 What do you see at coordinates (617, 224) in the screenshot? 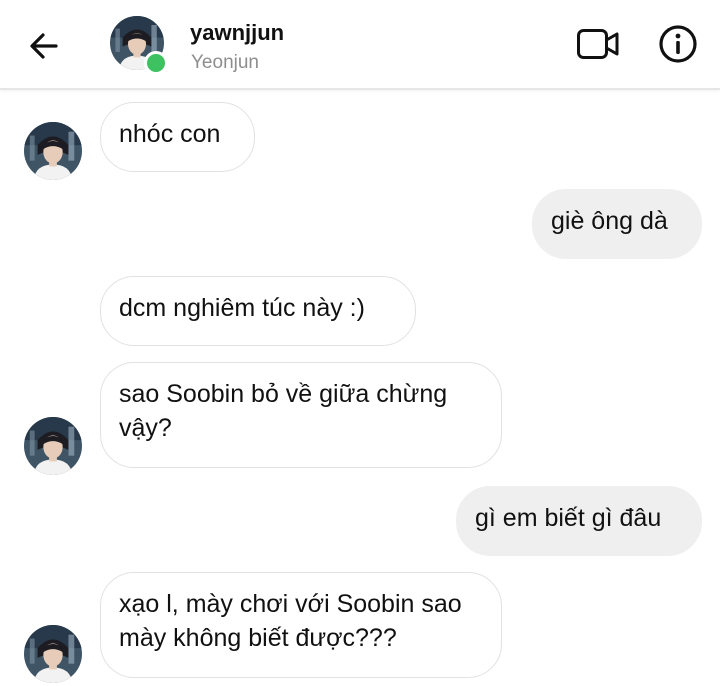
I see `message-bubble-outgoing: giè ông dà` at bounding box center [617, 224].